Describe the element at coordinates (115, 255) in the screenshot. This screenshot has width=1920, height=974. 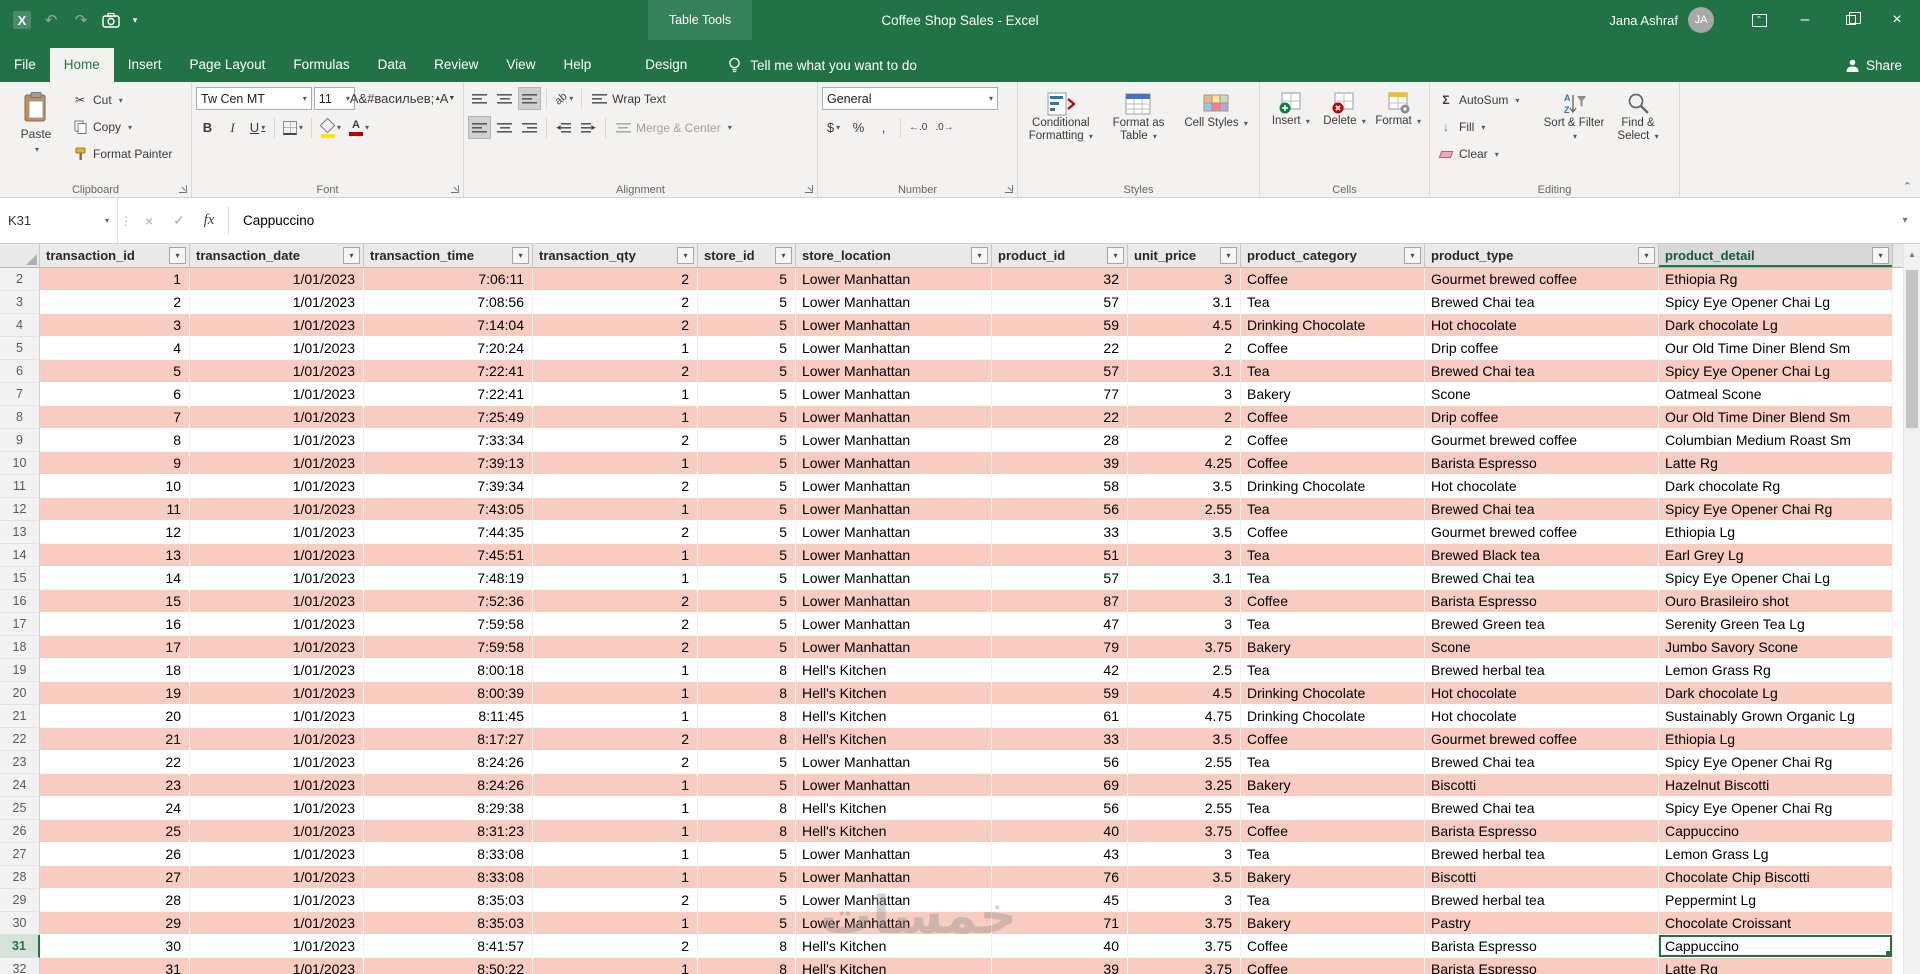
I see `column-header-transaction_id: transaction_id ▾` at that location.